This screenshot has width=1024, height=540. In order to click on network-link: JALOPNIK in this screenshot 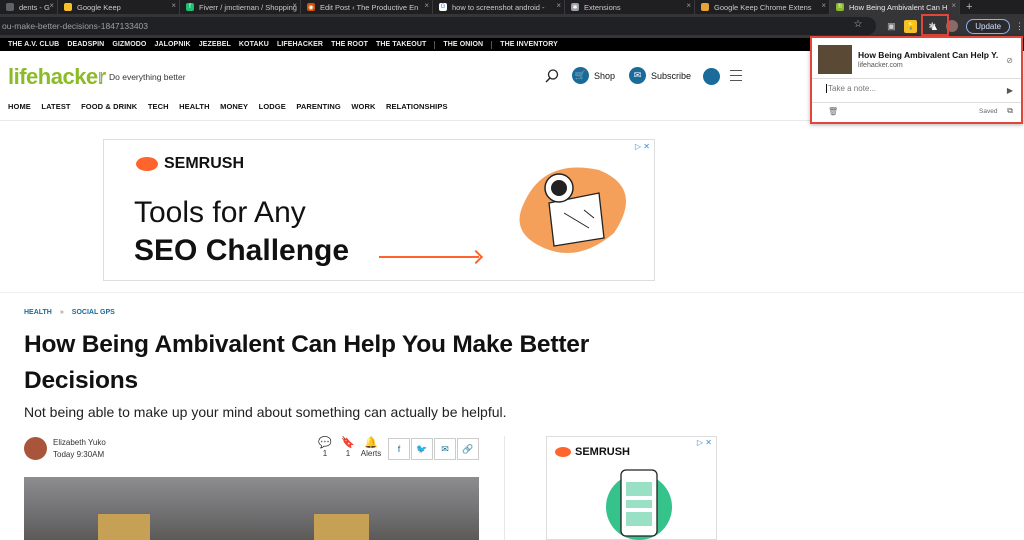, I will do `click(172, 44)`.